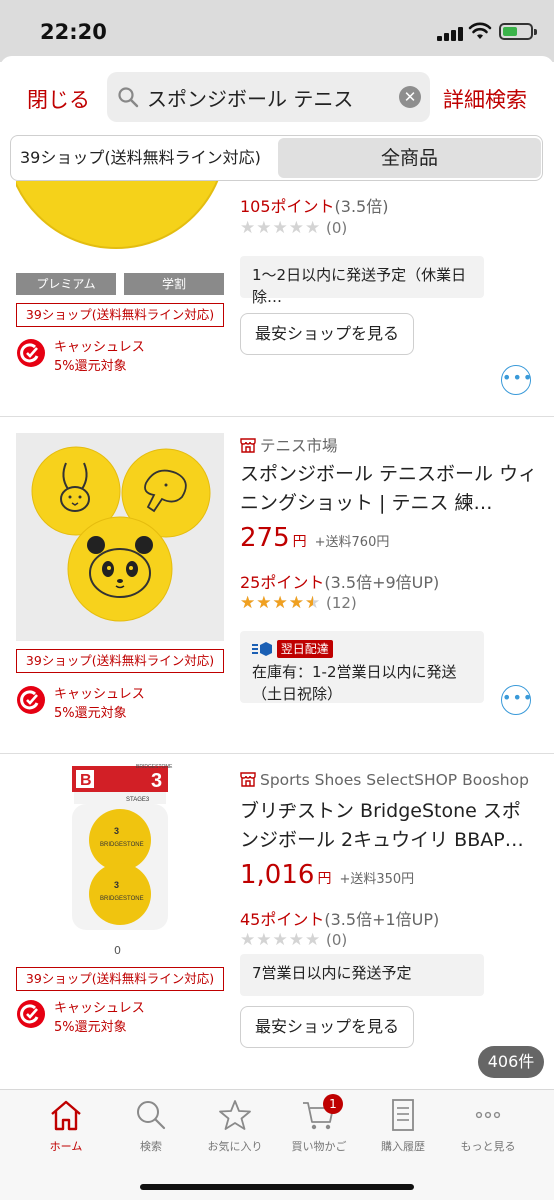 This screenshot has height=1200, width=554. What do you see at coordinates (298, 603) in the screenshot?
I see `rating: ★★★★★★★★★★ (12)` at bounding box center [298, 603].